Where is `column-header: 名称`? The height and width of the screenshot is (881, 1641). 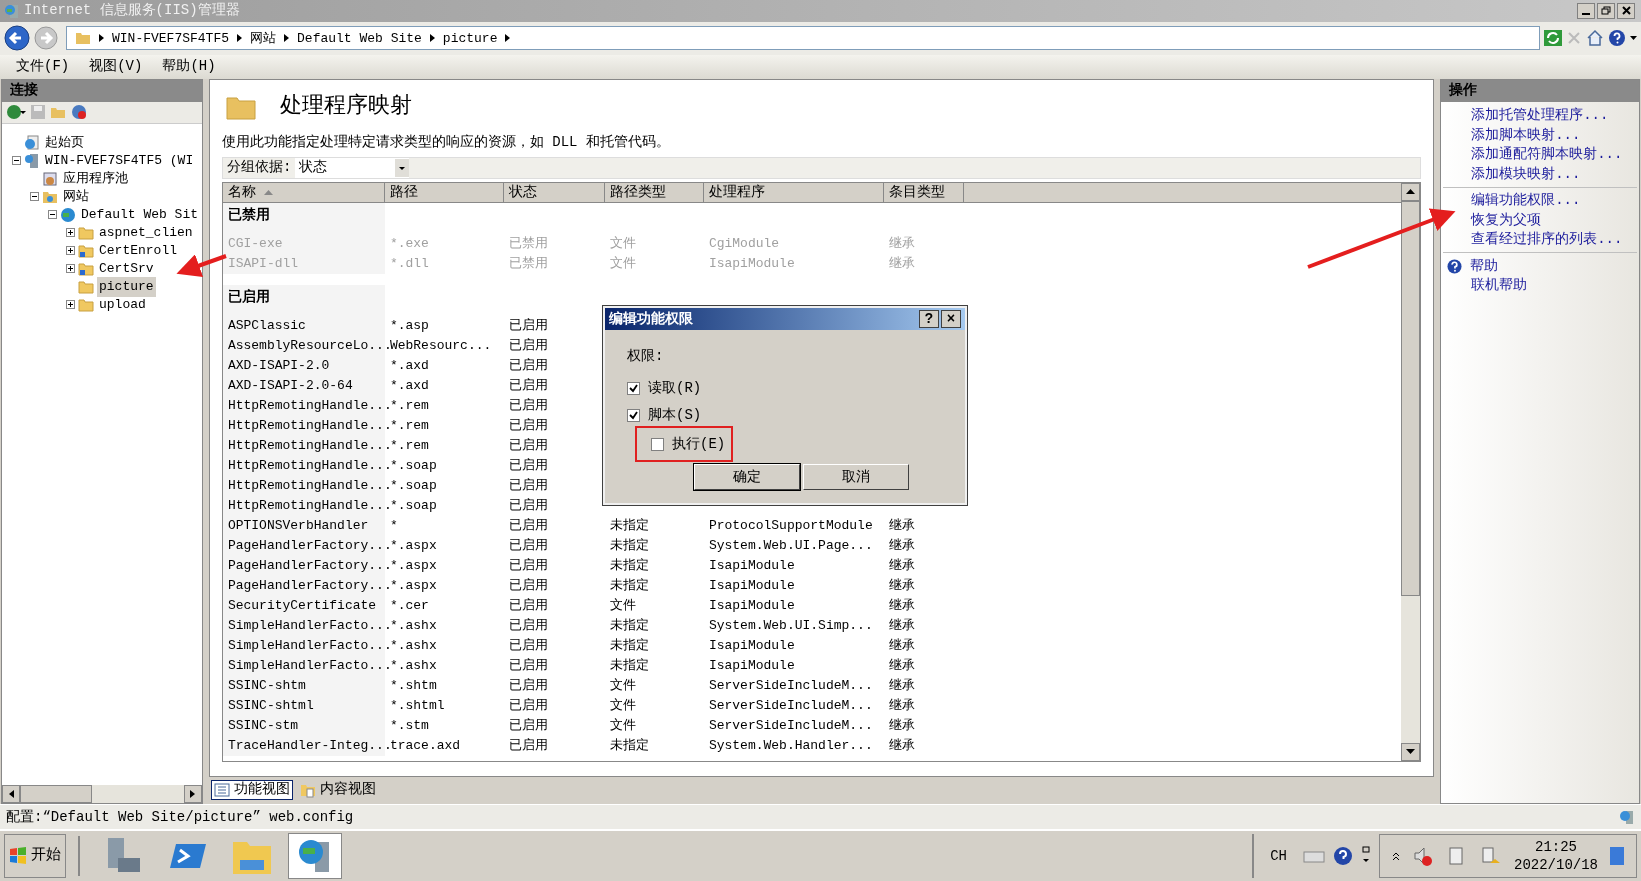
column-header: 名称 is located at coordinates (303, 192).